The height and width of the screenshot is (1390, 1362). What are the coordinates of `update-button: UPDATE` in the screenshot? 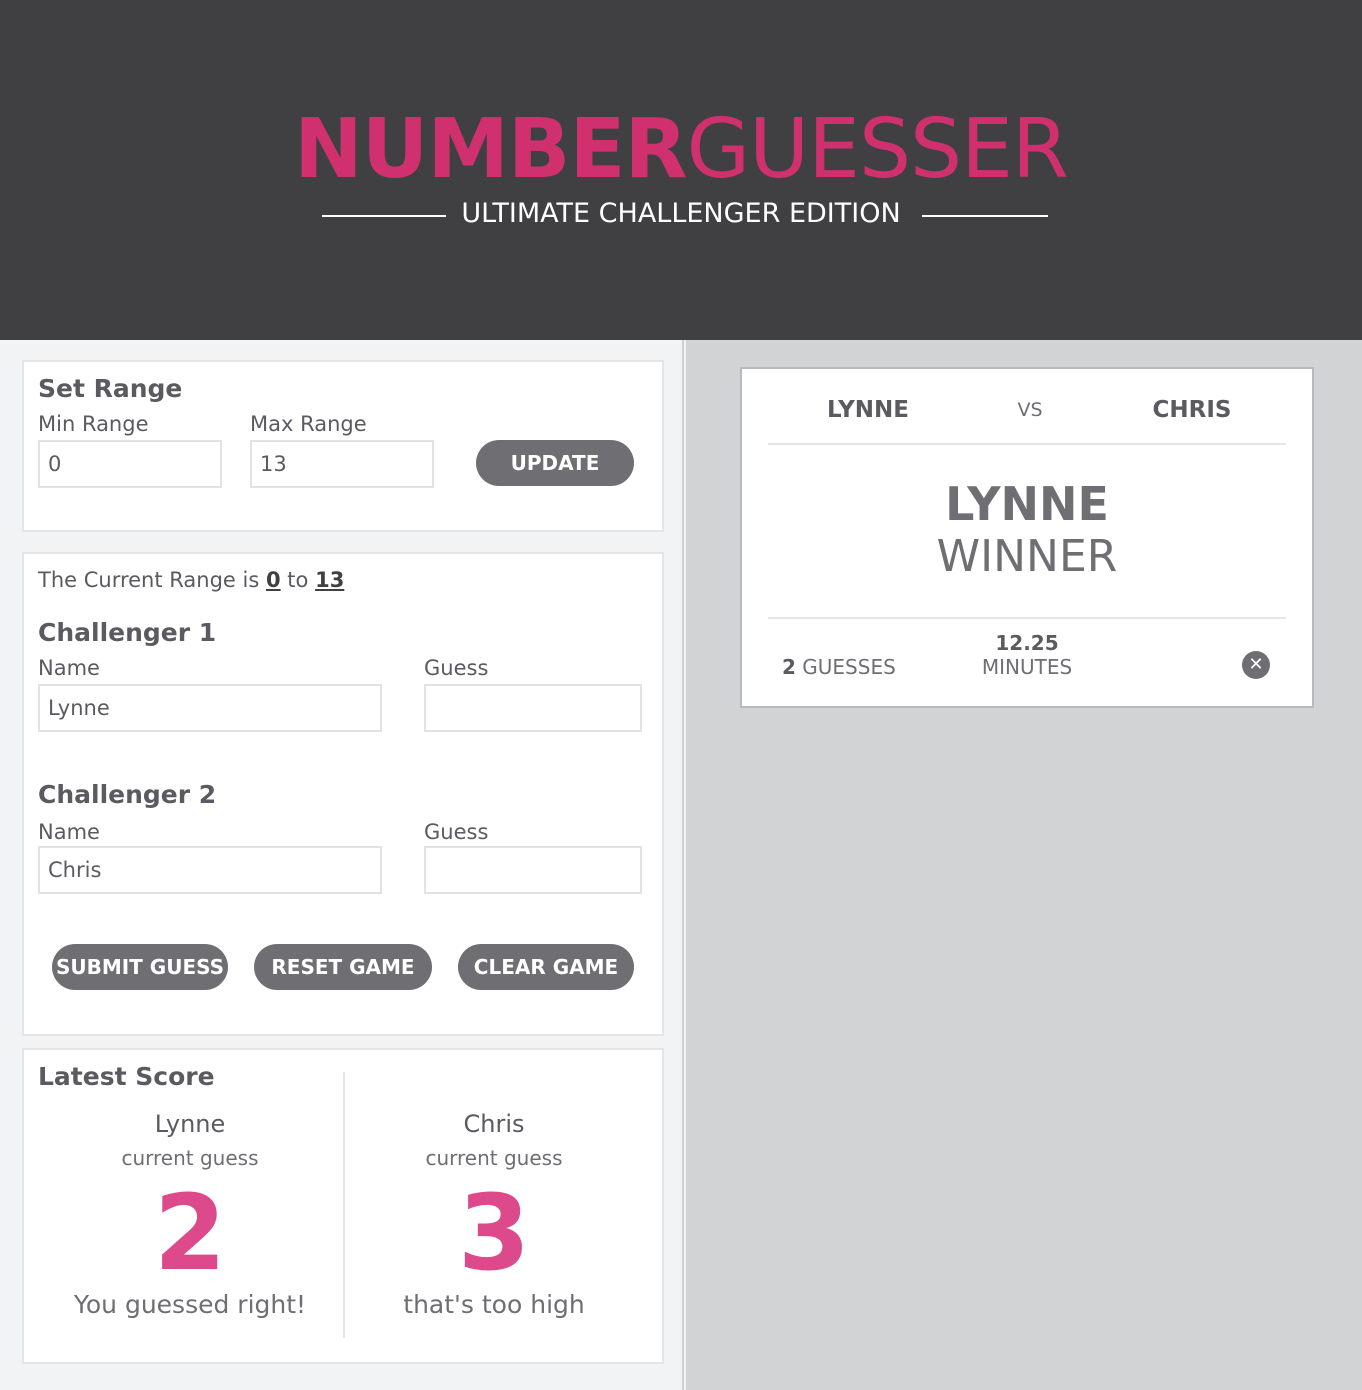 It's located at (555, 463).